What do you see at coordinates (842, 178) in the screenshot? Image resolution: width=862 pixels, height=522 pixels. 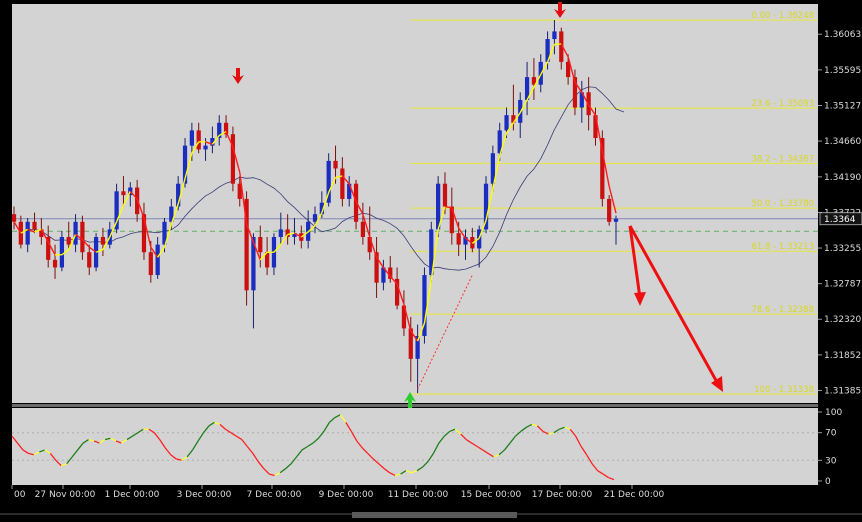 I see `y-axis-tick-label: 1.34190` at bounding box center [842, 178].